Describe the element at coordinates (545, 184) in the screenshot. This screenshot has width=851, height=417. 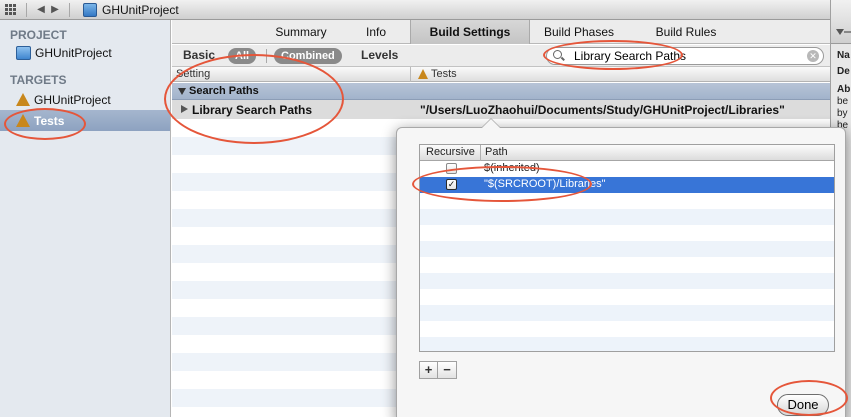
I see `path-value: "$(SRCROOT)/Libraries"` at that location.